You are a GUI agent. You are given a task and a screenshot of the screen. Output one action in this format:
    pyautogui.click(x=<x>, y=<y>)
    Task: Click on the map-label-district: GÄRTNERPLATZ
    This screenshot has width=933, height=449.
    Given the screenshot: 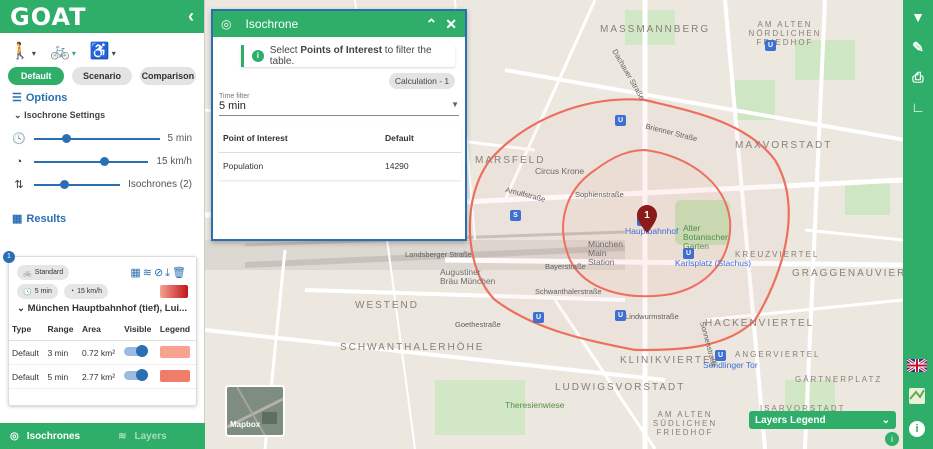 What is the action you would take?
    pyautogui.click(x=839, y=379)
    